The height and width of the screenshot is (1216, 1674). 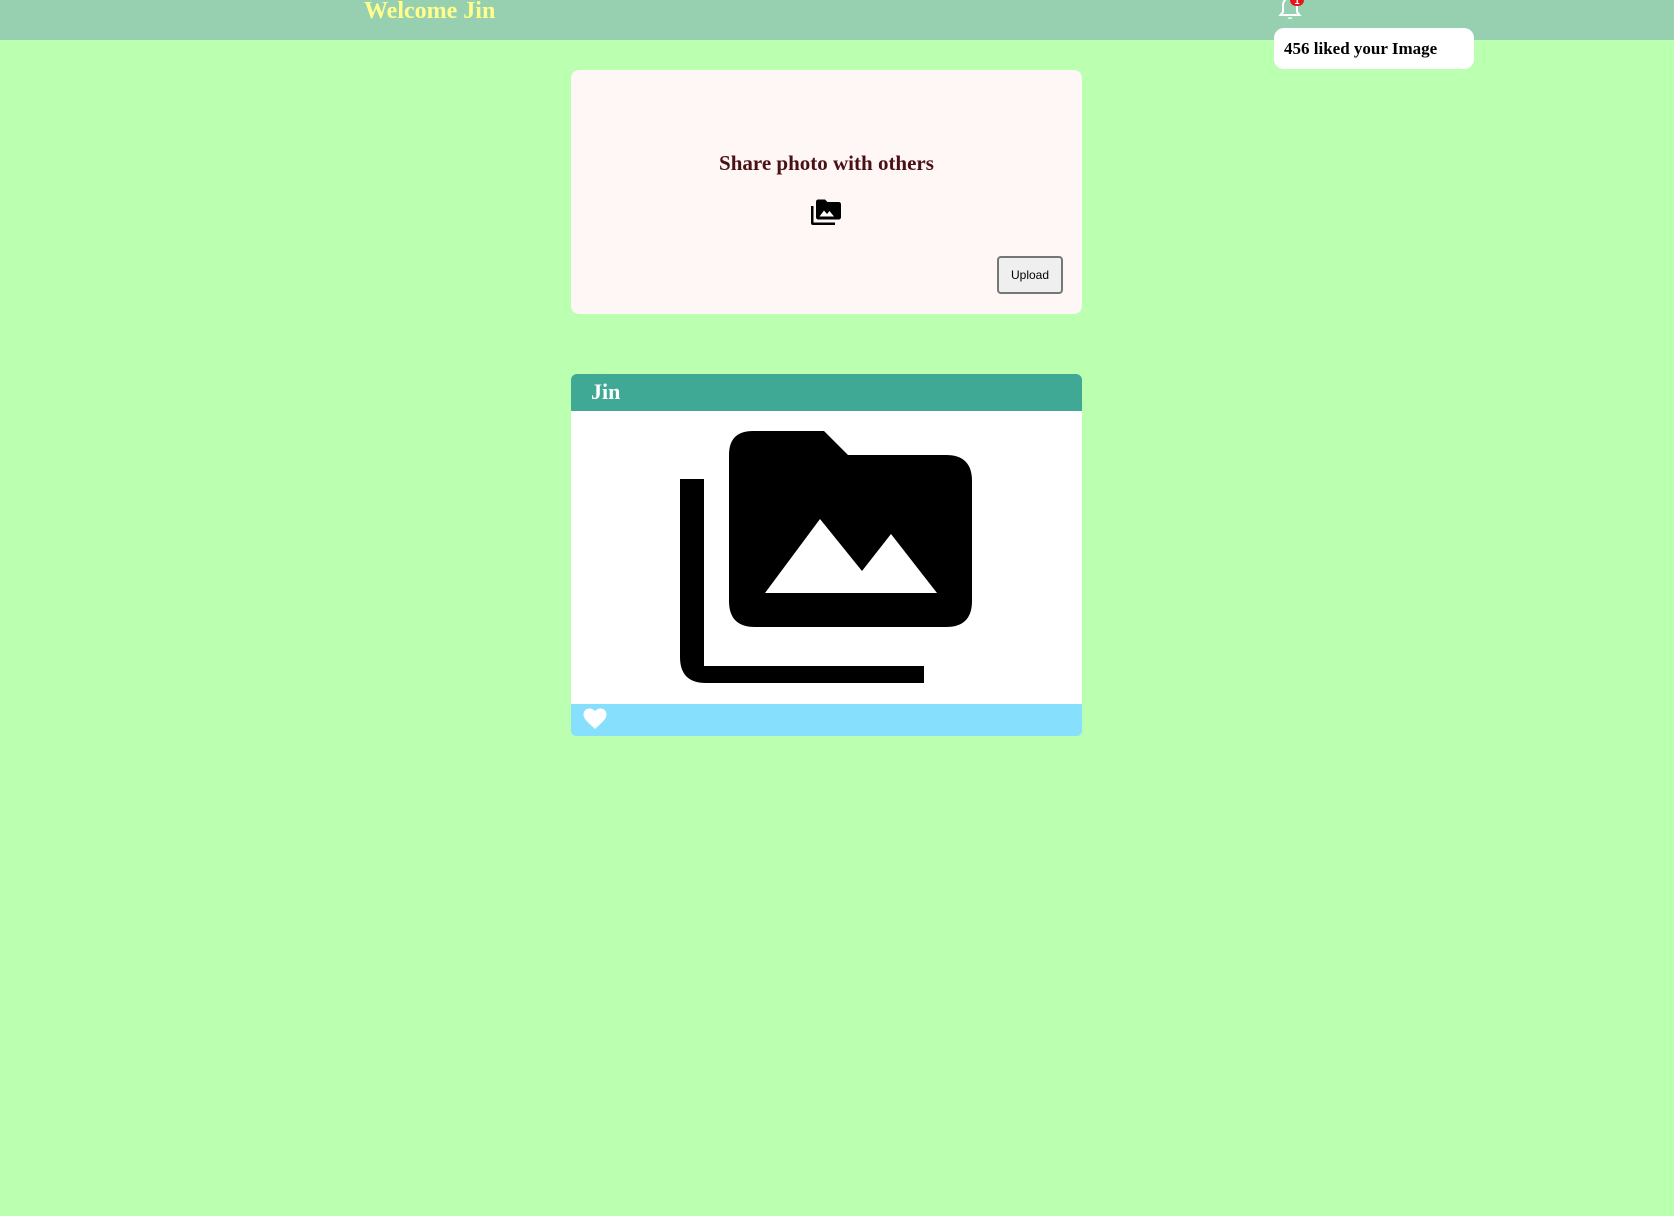 What do you see at coordinates (826, 192) in the screenshot?
I see `share-photo-card: Share photo with others Upload` at bounding box center [826, 192].